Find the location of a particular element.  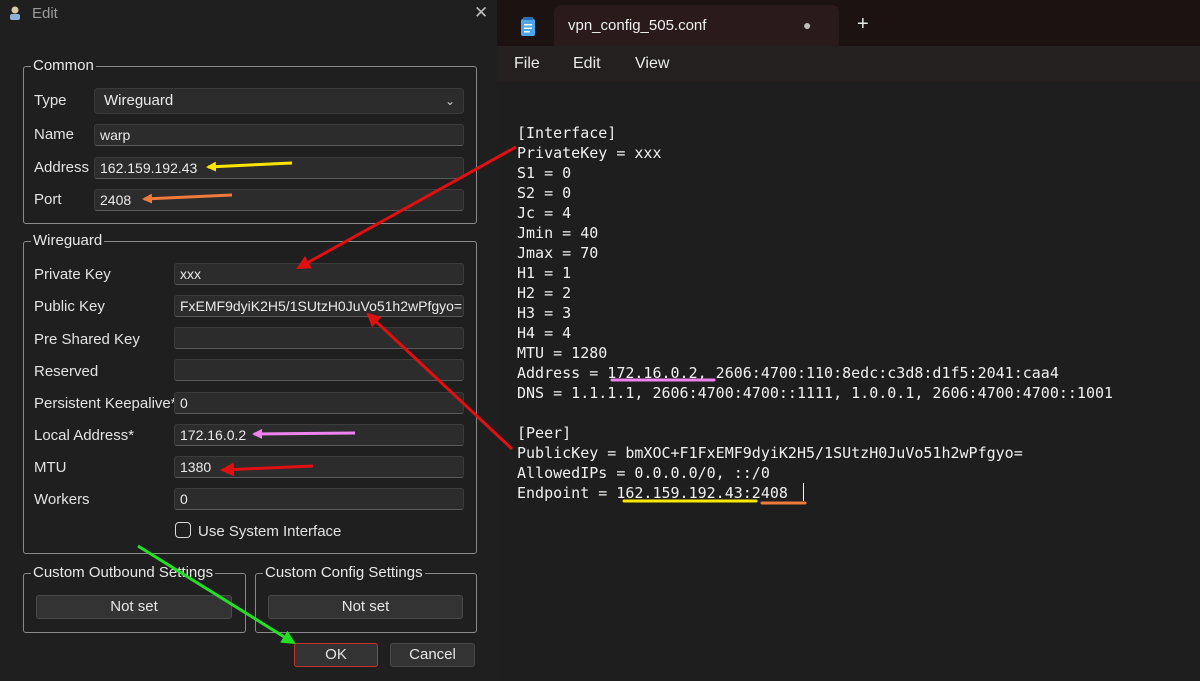

keepalive-field: 0 is located at coordinates (319, 403).